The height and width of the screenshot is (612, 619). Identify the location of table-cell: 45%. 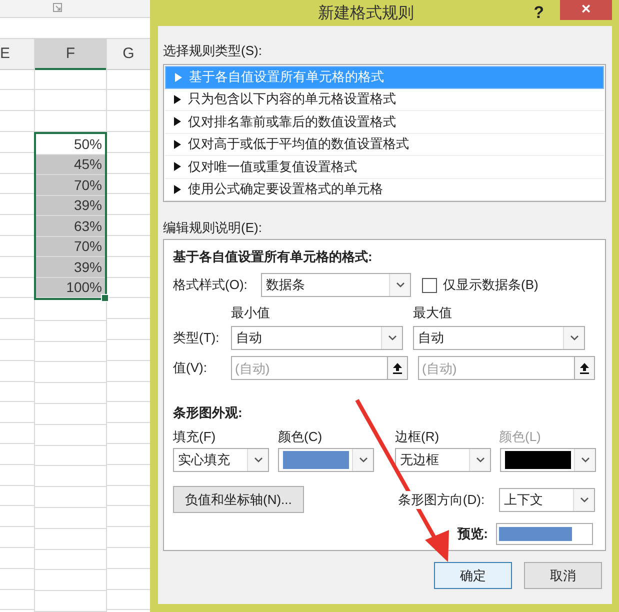
(70, 165).